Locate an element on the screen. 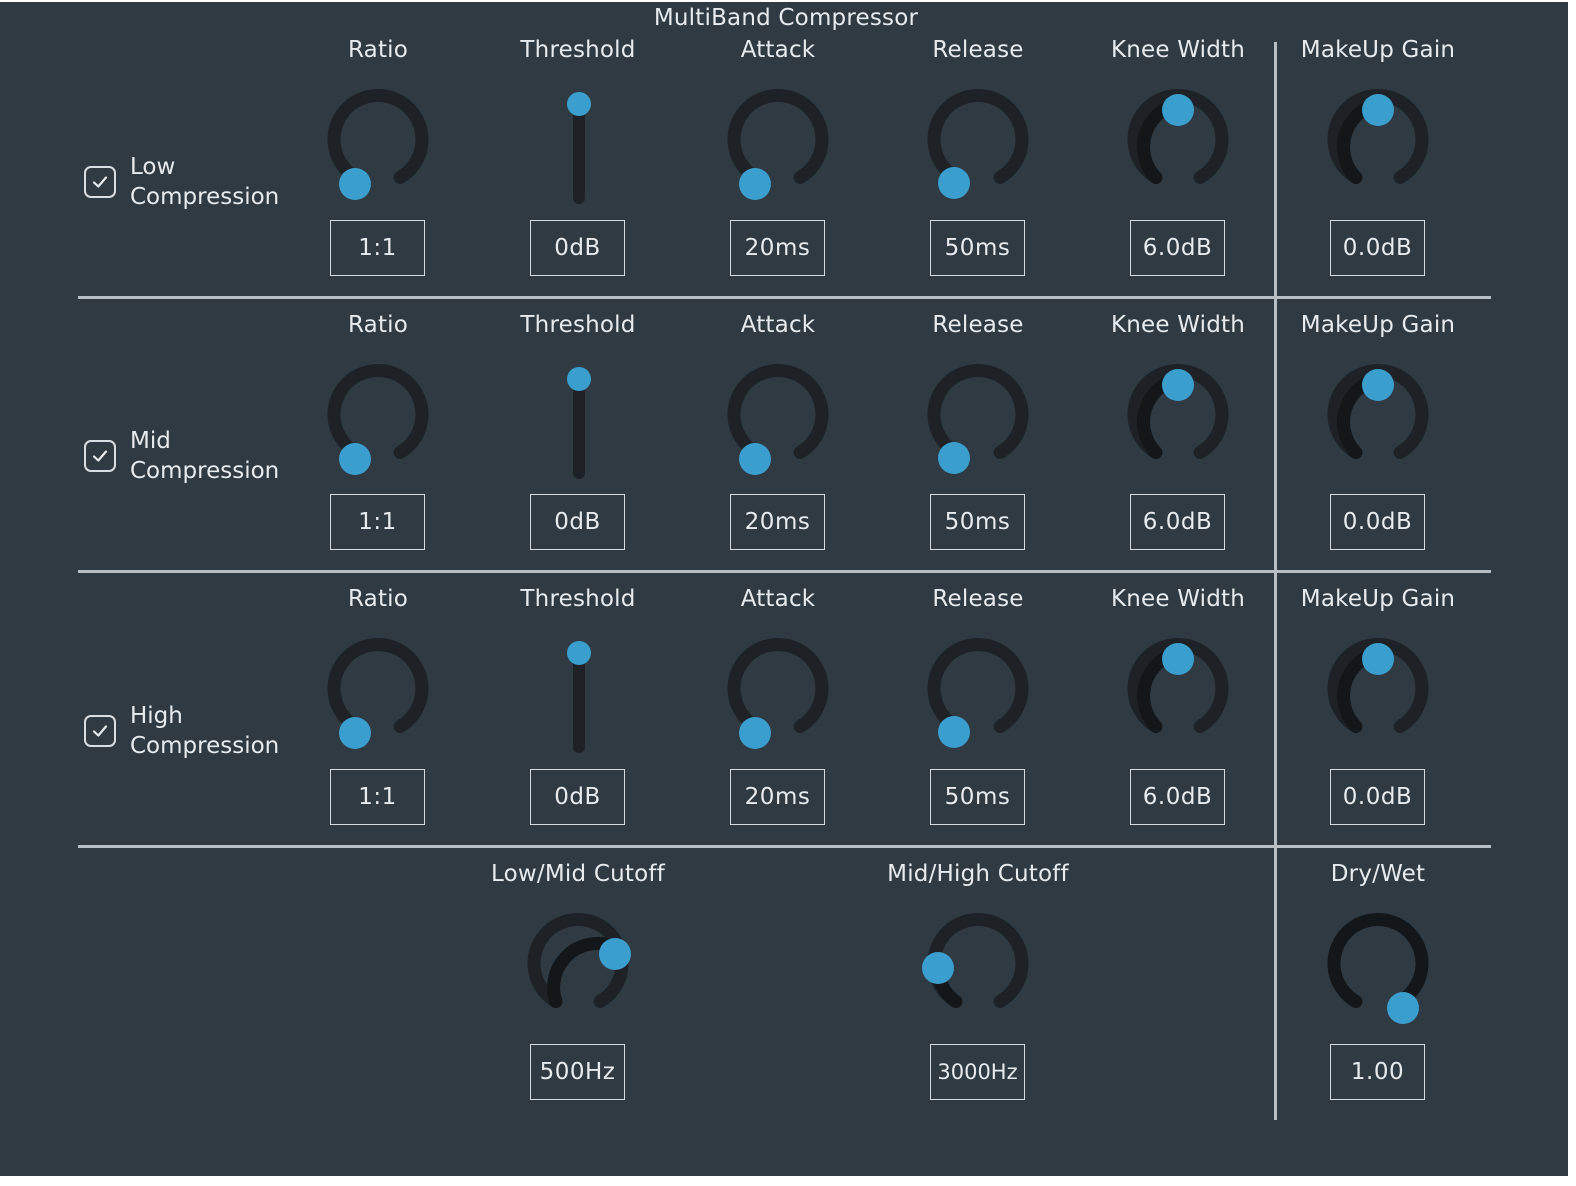 Image resolution: width=1576 pixels, height=1186 pixels. low-mid-cutoff-label: Low/Mid Cutoff is located at coordinates (578, 874).